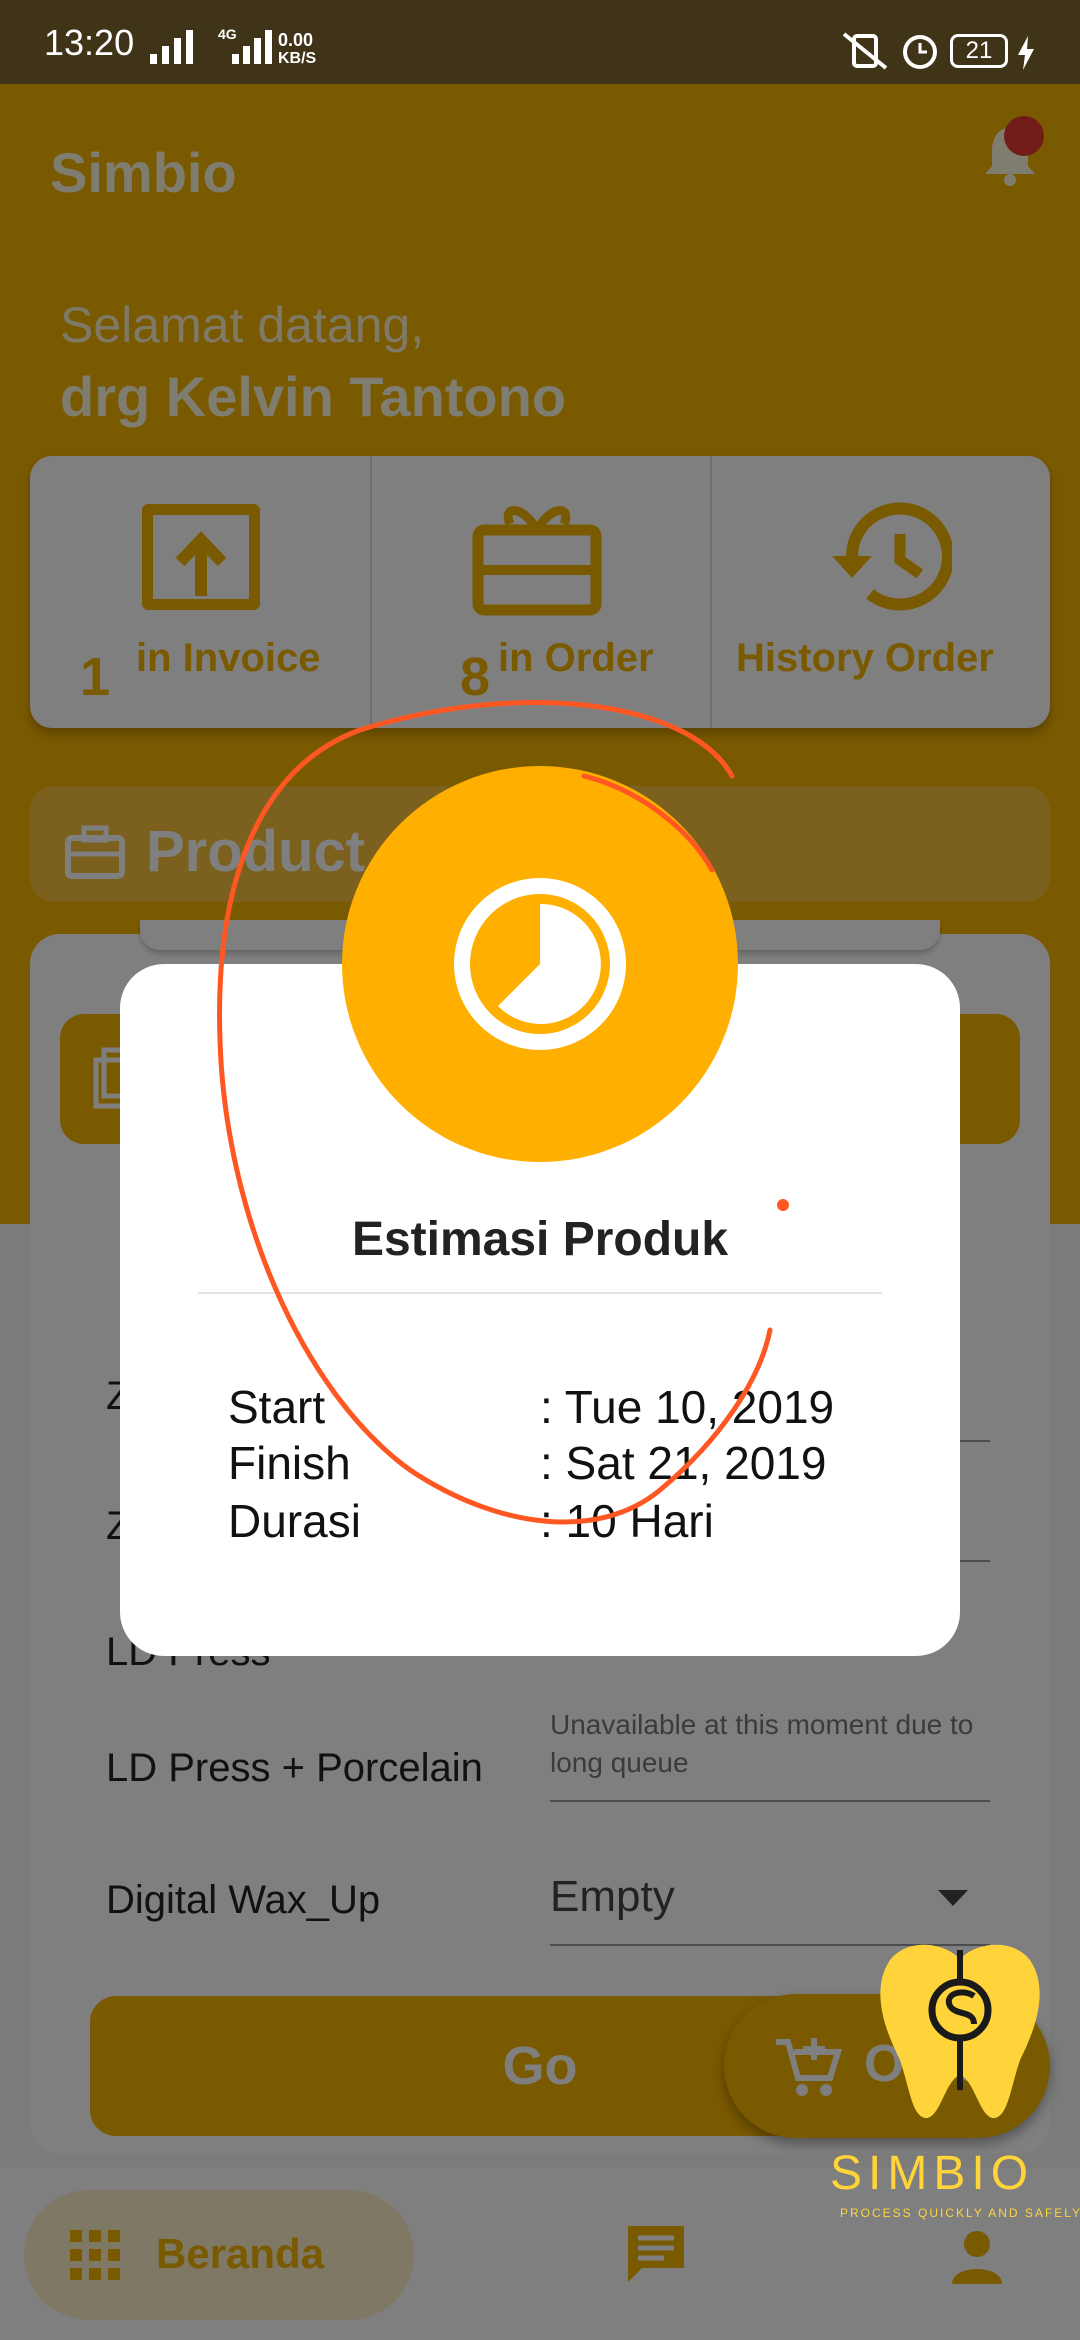  I want to click on duration-value: : 10 Hari, so click(627, 1521).